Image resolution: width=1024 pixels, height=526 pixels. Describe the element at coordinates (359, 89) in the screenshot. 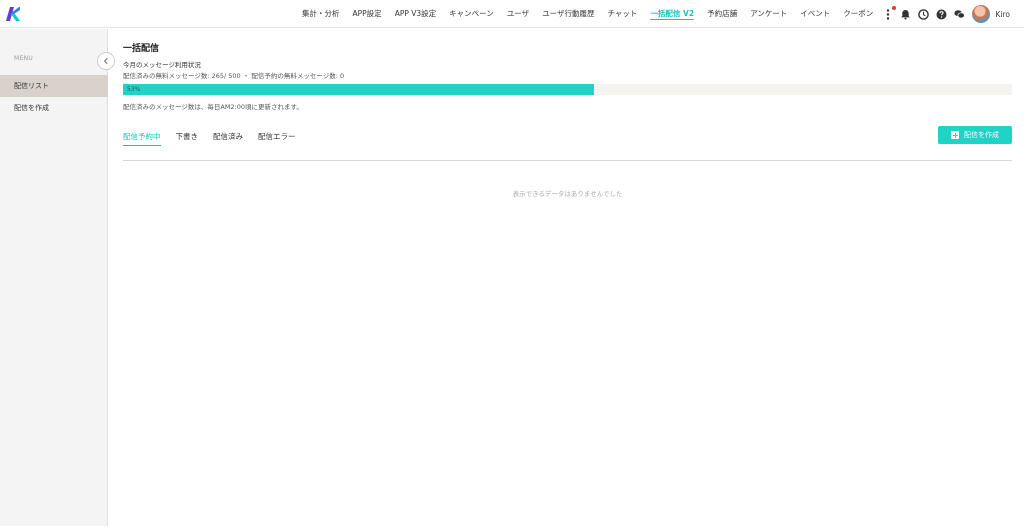

I see `usage-progress-fill` at that location.